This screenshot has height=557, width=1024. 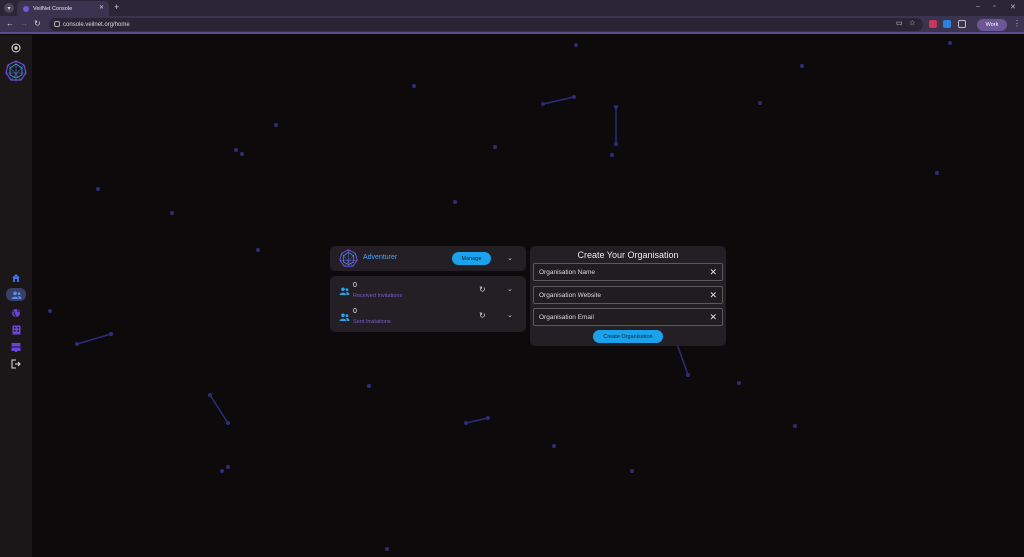 I want to click on organisation-website-field: Organisation Website ✕, so click(x=628, y=295).